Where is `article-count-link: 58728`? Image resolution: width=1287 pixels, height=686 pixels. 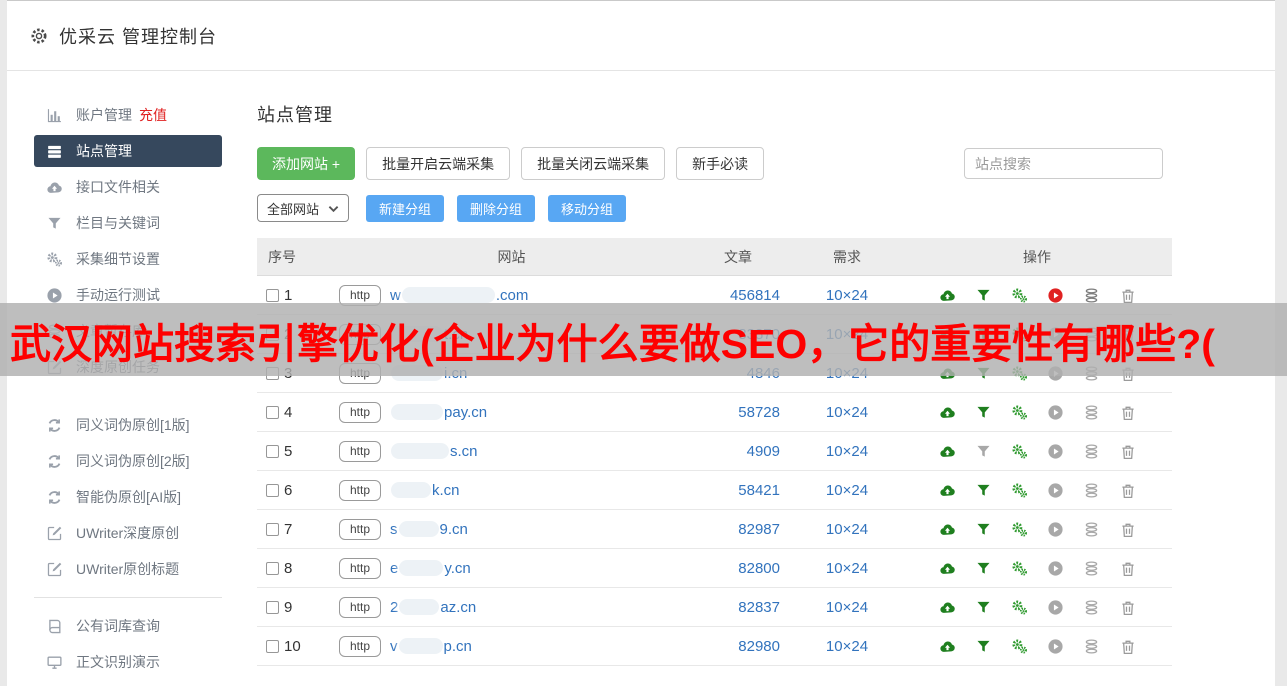 article-count-link: 58728 is located at coordinates (738, 412).